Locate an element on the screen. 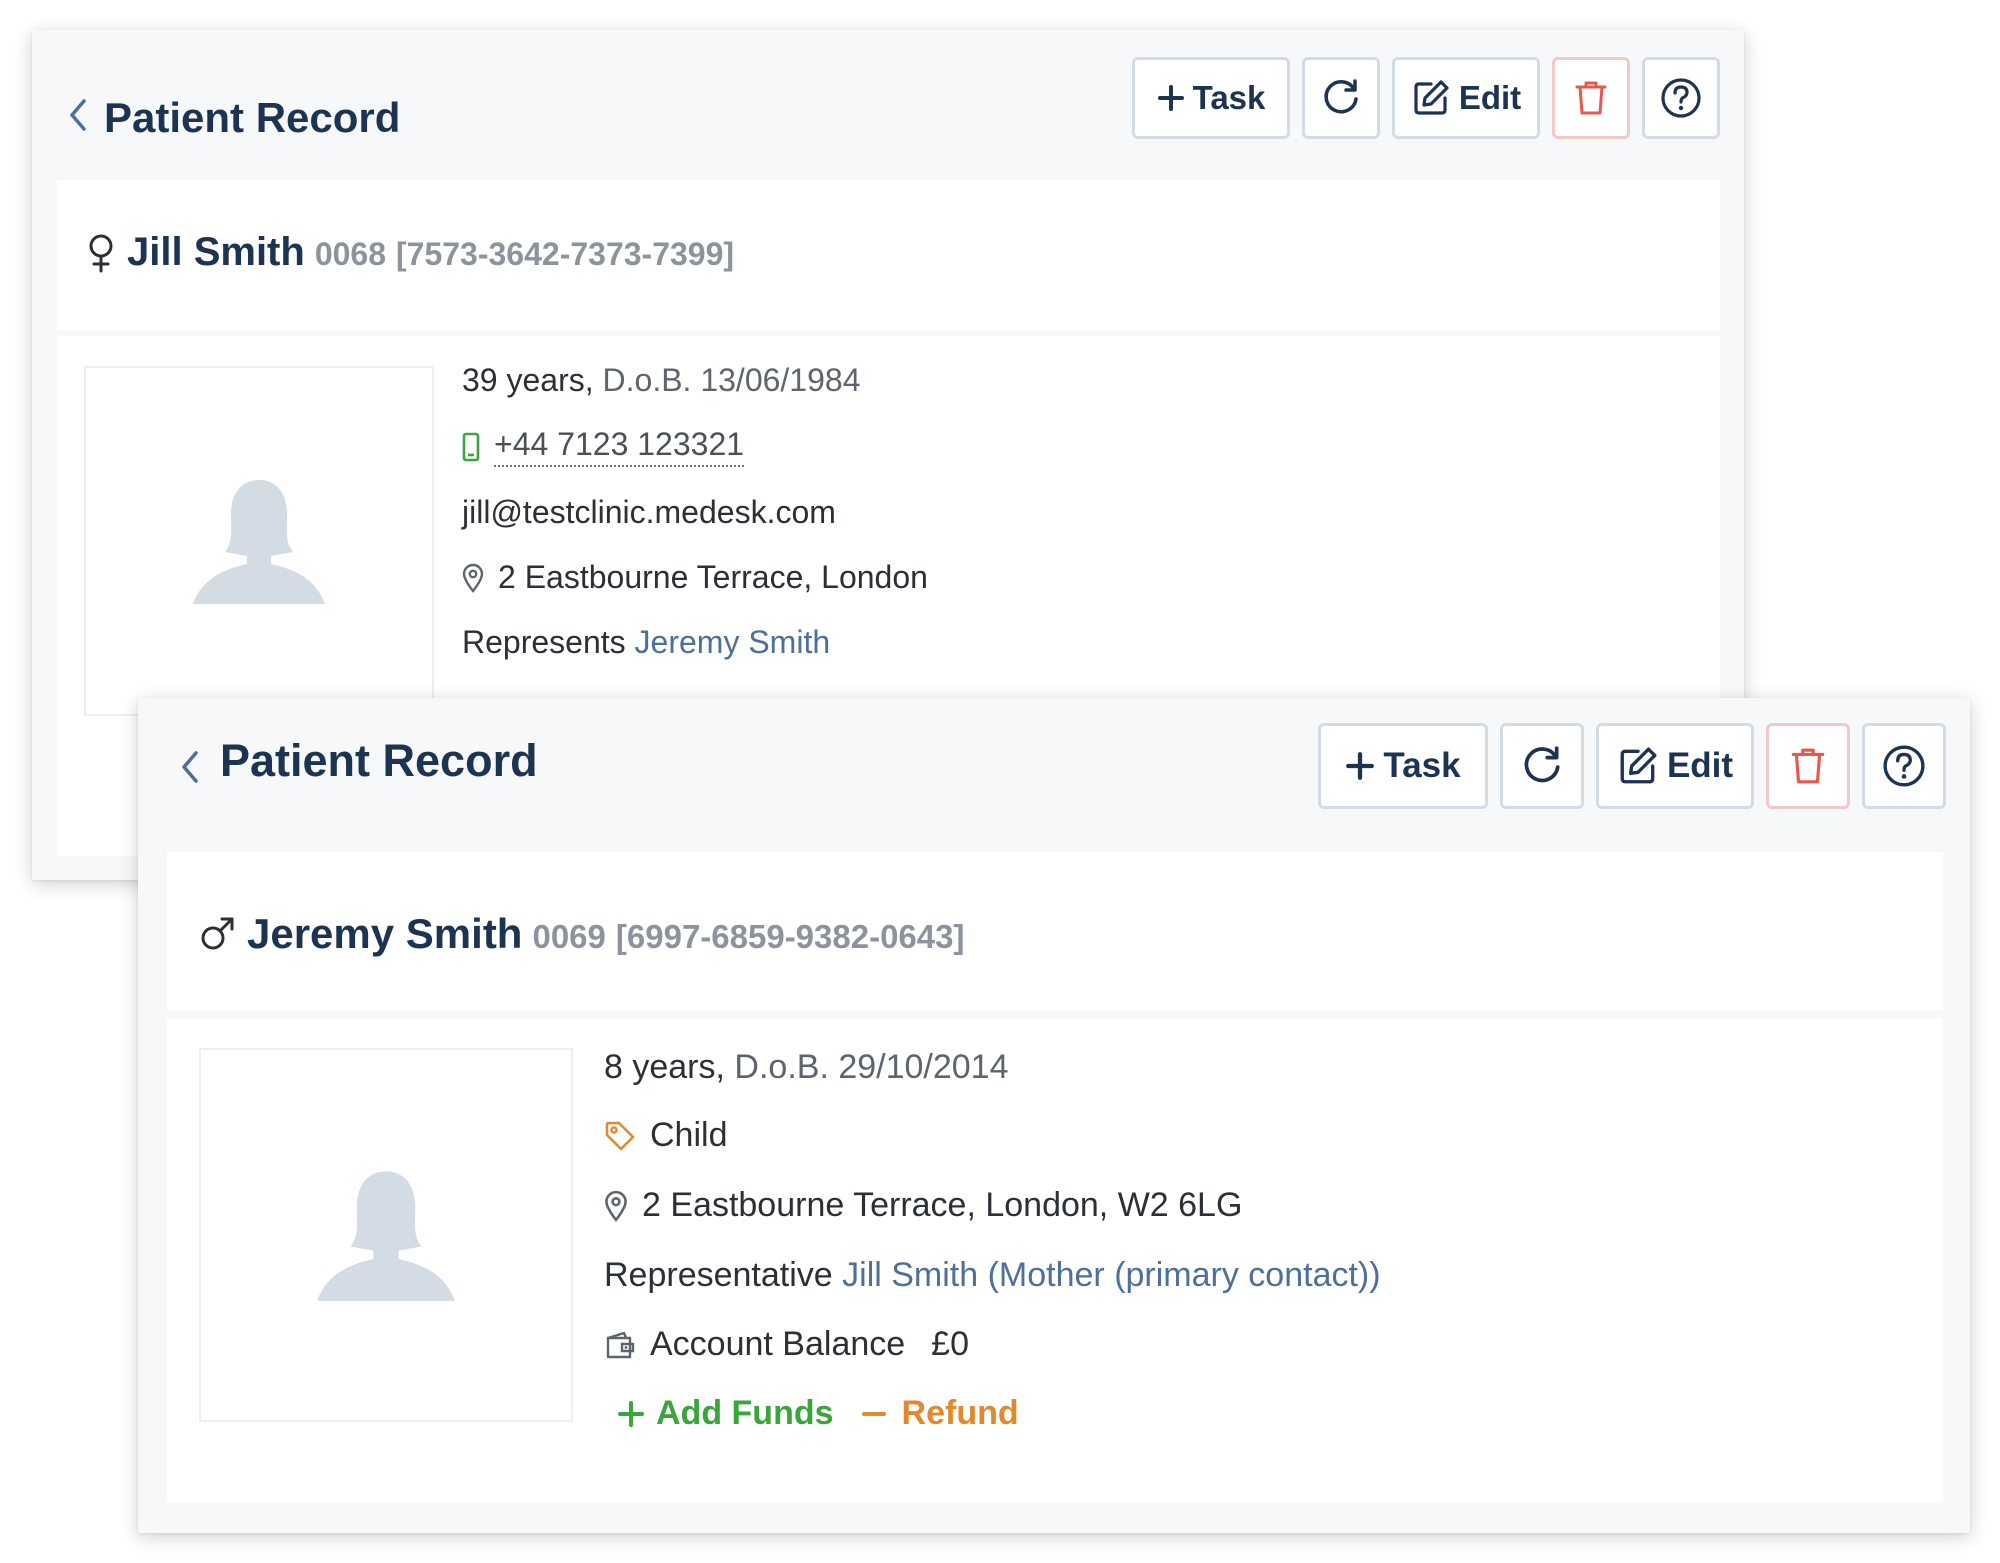 This screenshot has height=1563, width=2000. represents-label: Represents is located at coordinates (544, 642).